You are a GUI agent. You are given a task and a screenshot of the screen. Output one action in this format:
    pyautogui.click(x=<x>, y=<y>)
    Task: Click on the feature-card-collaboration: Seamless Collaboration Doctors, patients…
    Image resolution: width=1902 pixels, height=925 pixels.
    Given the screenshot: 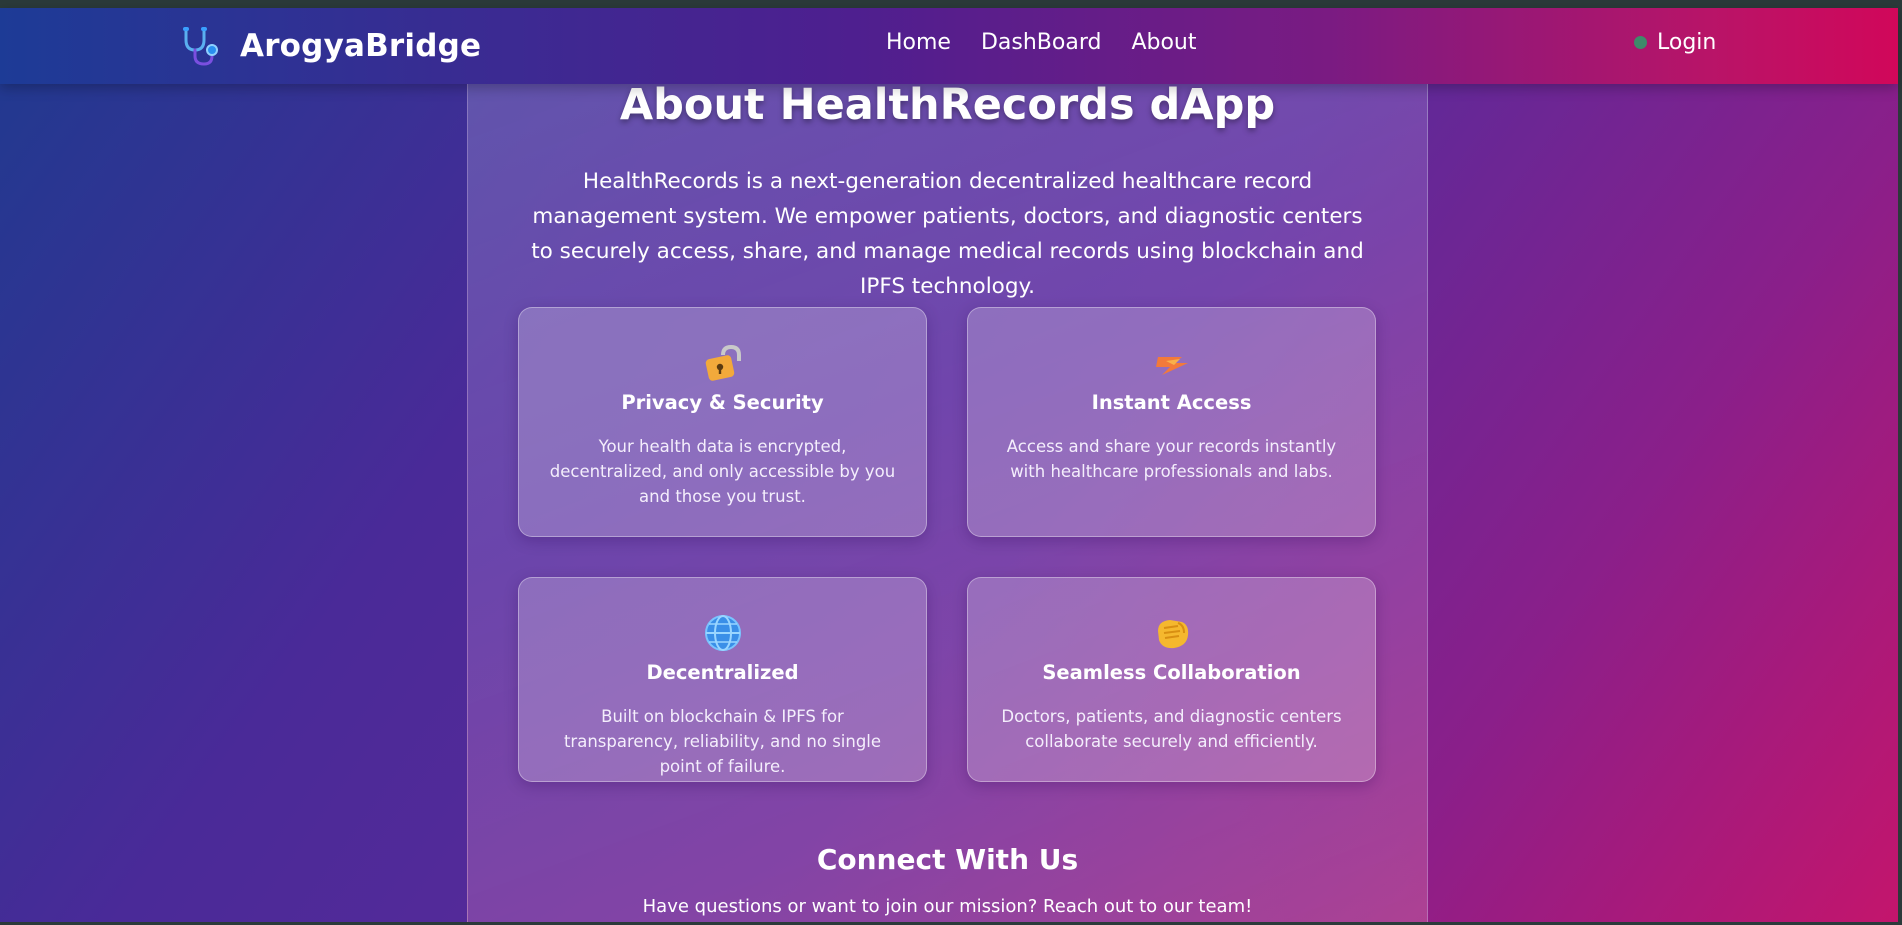 What is the action you would take?
    pyautogui.click(x=1171, y=679)
    